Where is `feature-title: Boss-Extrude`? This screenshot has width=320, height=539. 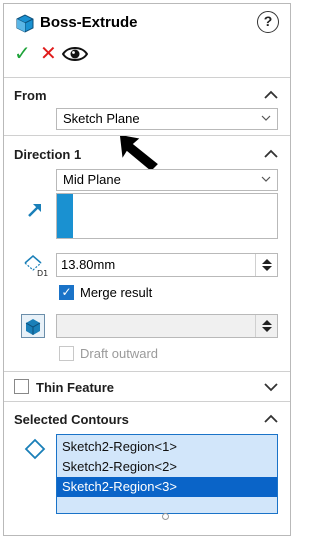 feature-title: Boss-Extrude is located at coordinates (89, 22).